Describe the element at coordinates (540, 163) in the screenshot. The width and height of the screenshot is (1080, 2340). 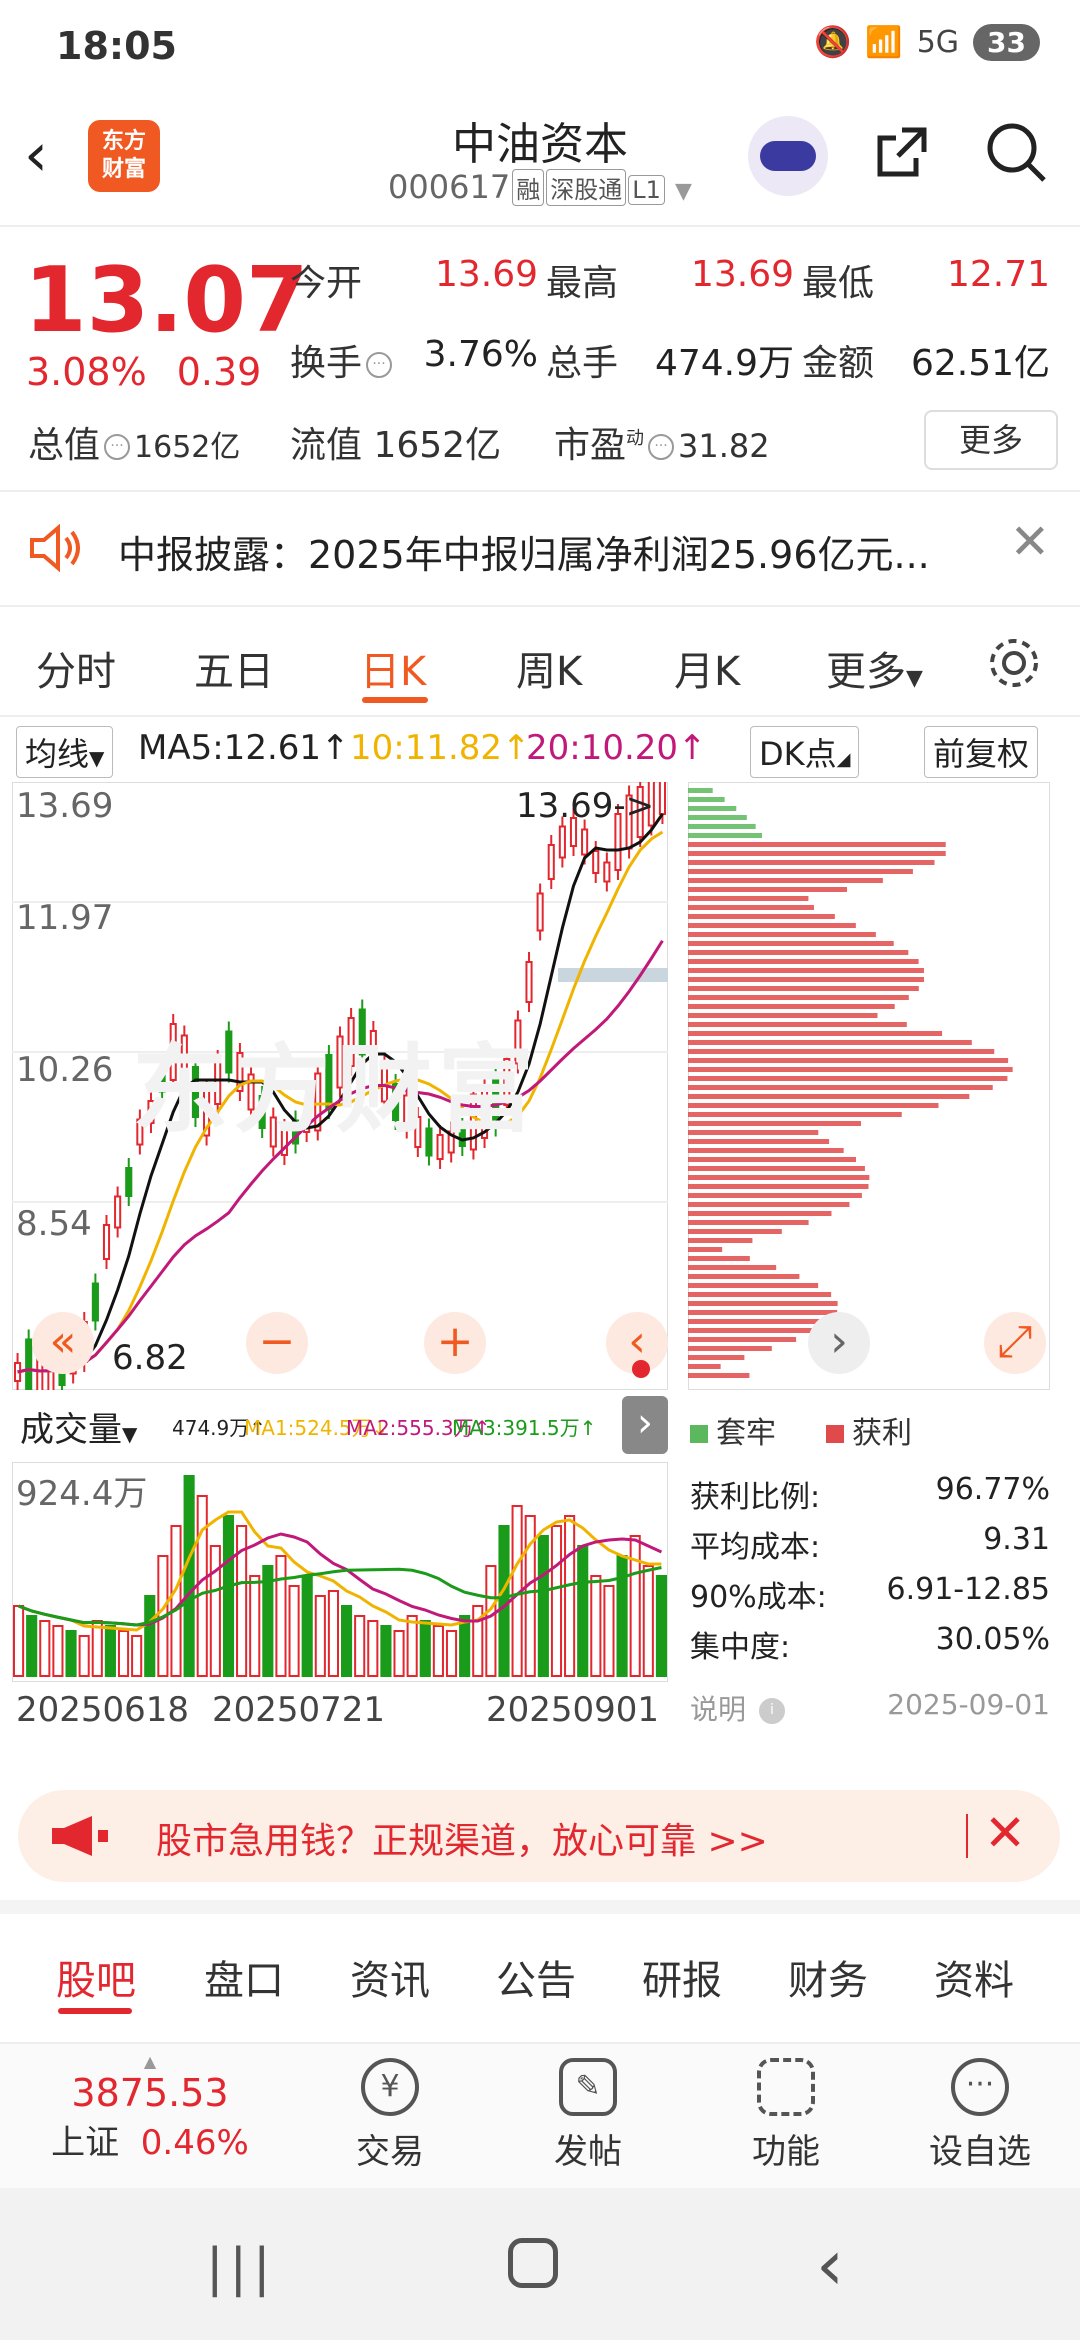
I see `stock-header: ‹ 东方 财富 中油资本 000617 融深股通 L1 ▼` at that location.